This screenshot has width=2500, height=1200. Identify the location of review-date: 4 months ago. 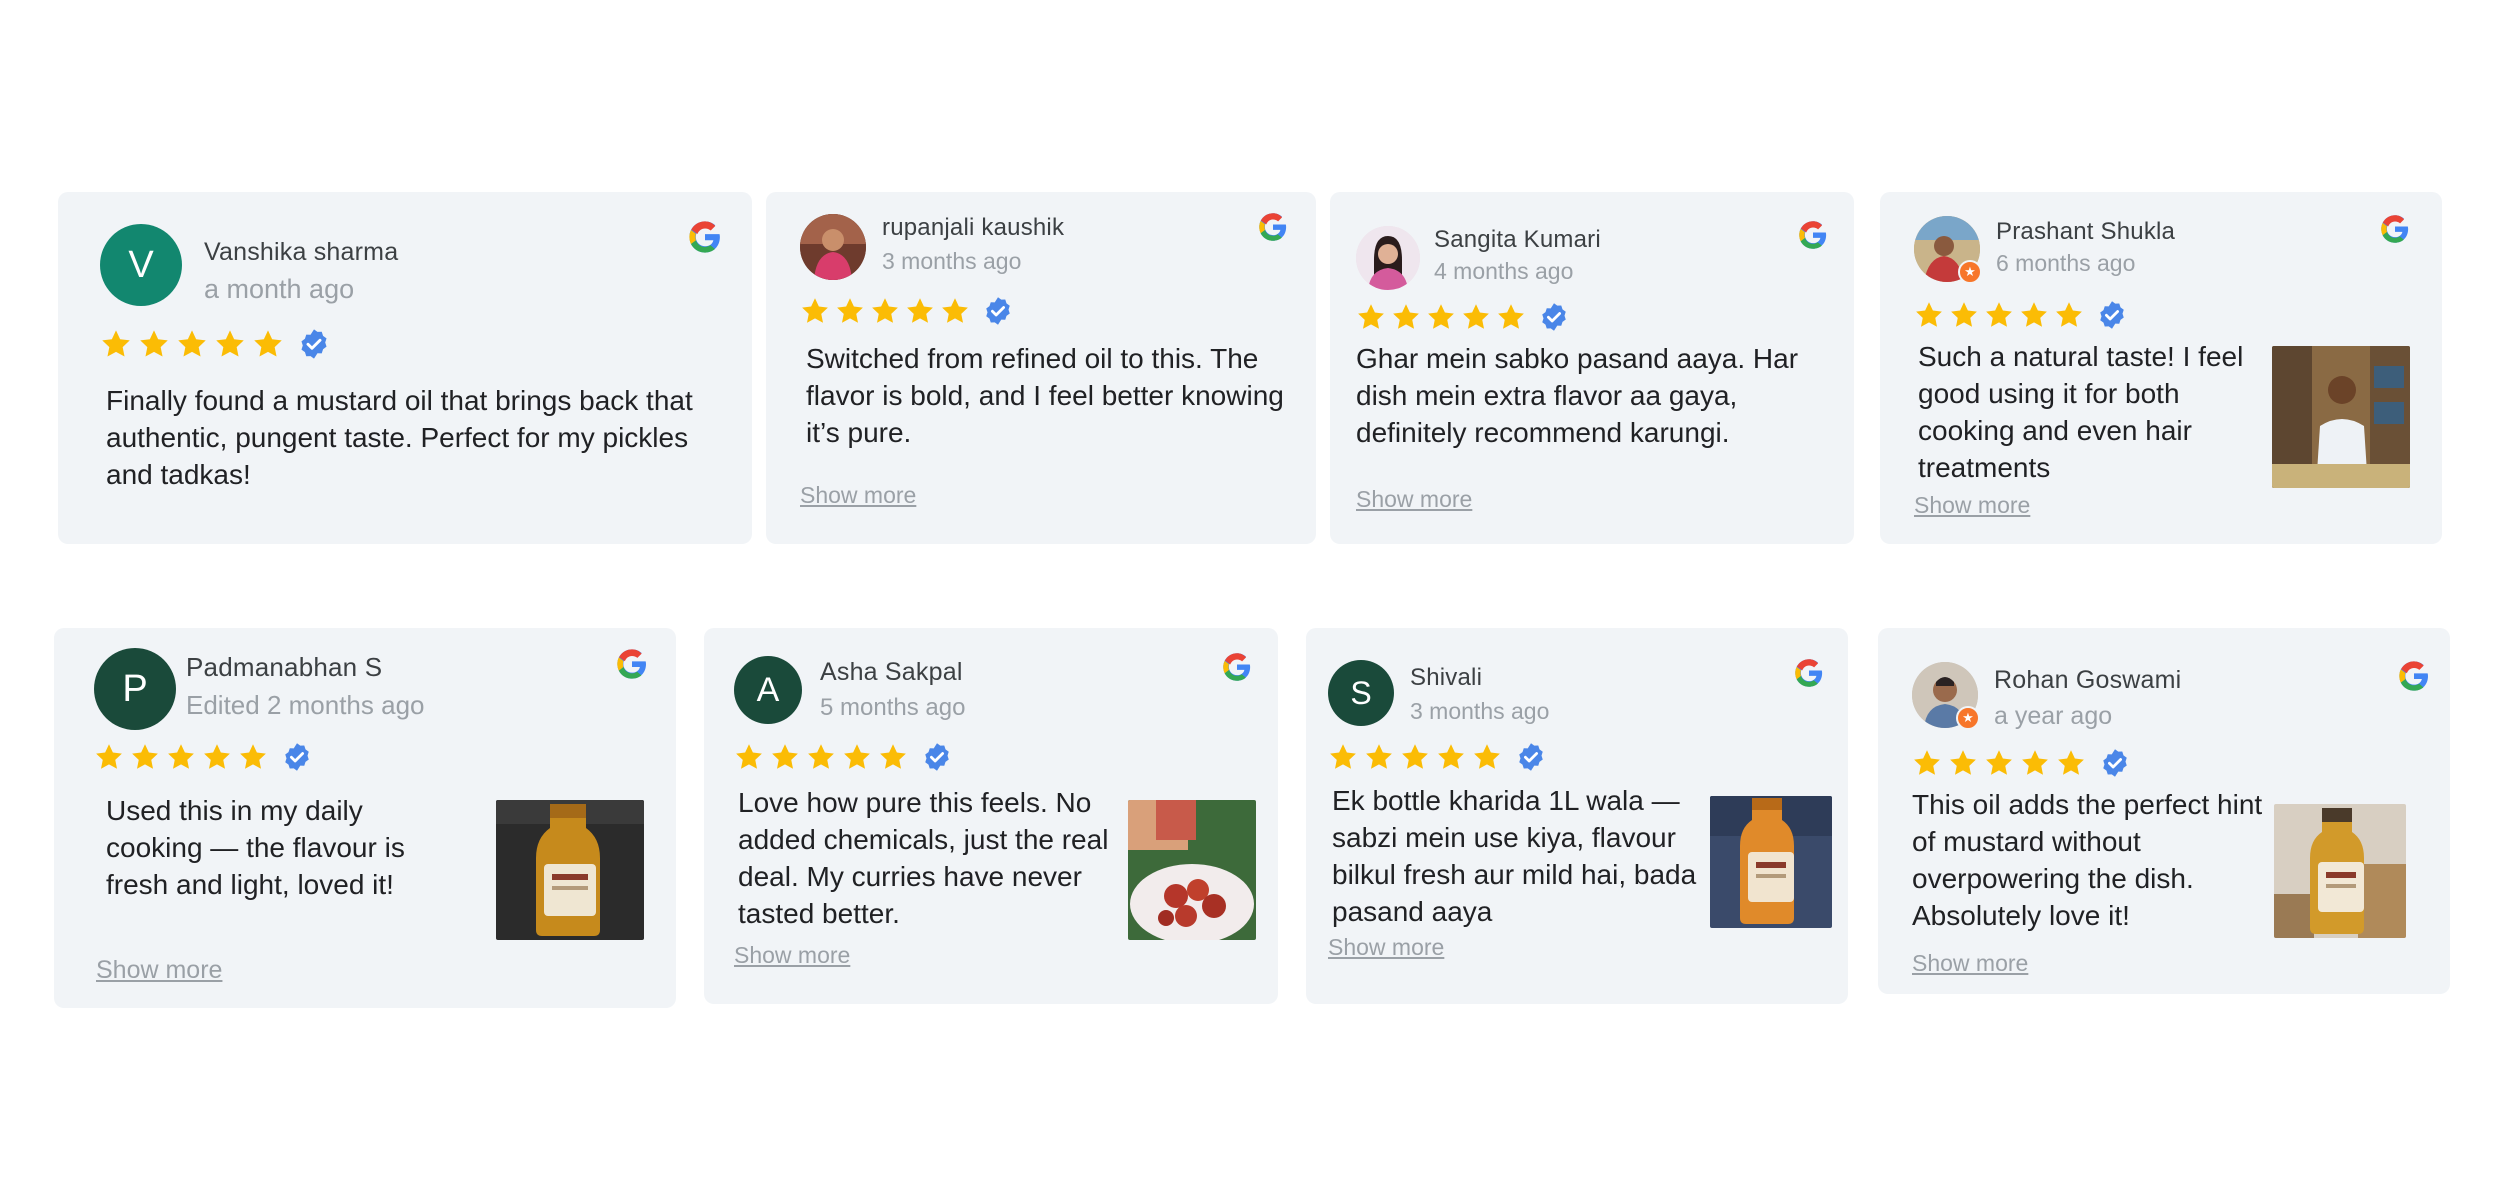
(1504, 271).